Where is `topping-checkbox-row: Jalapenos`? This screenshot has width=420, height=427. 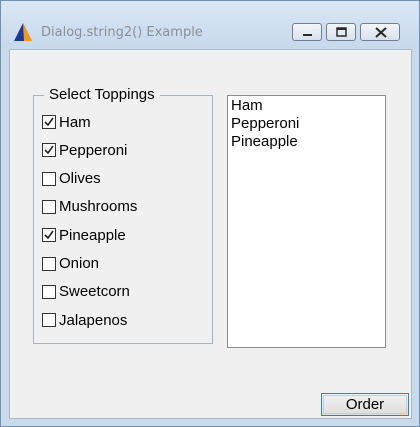
topping-checkbox-row: Jalapenos is located at coordinates (84, 320).